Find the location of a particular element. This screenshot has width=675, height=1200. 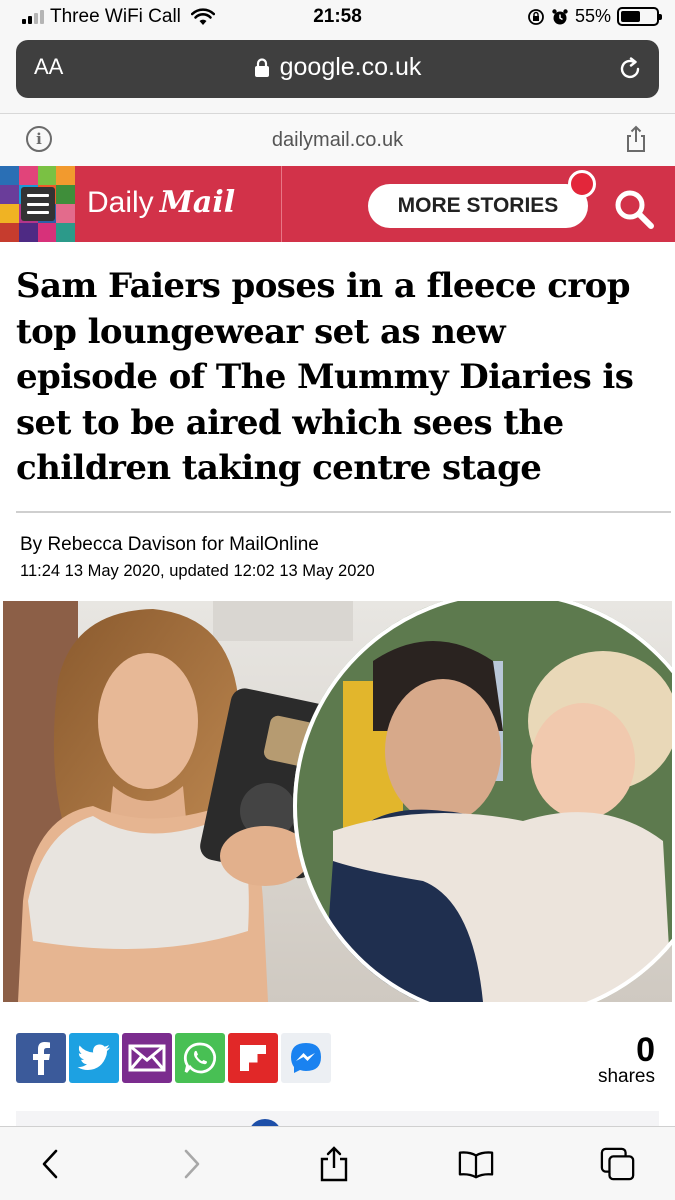

back-button is located at coordinates (50, 1164).